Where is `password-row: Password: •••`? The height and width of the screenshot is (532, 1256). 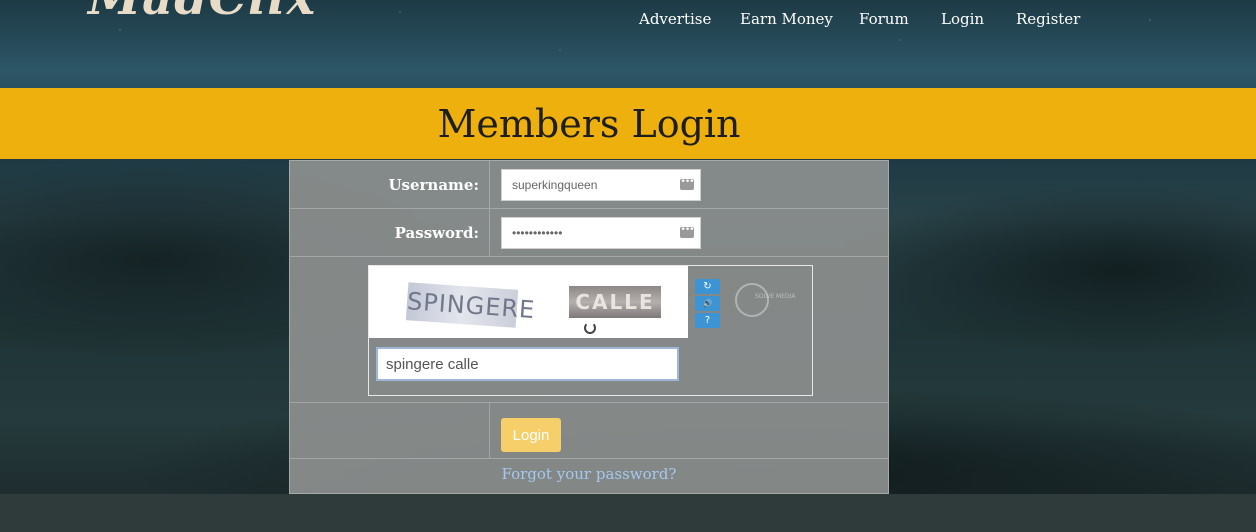
password-row: Password: ••• is located at coordinates (589, 233).